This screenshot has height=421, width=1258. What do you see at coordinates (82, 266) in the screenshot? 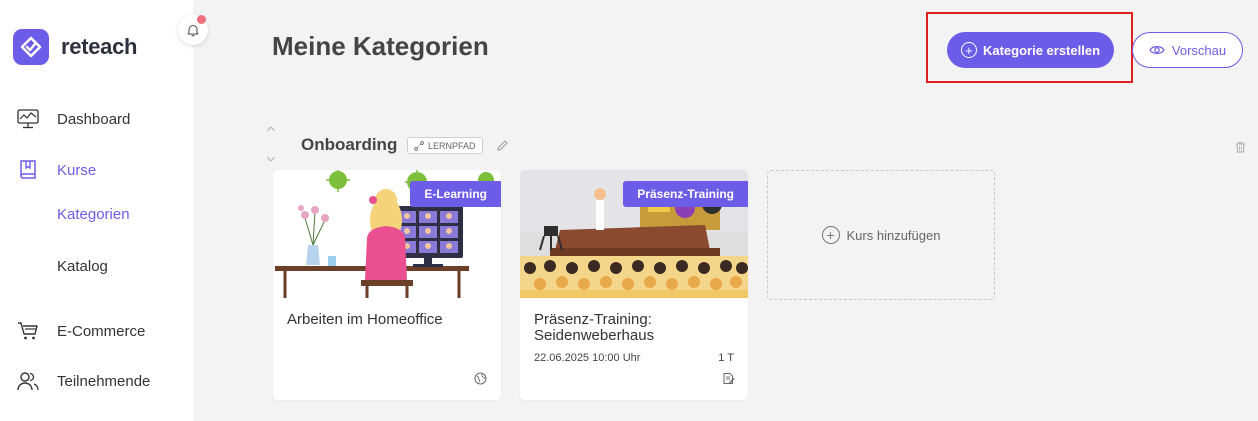
I see `sidebar-subitem-katalog: Katalog` at bounding box center [82, 266].